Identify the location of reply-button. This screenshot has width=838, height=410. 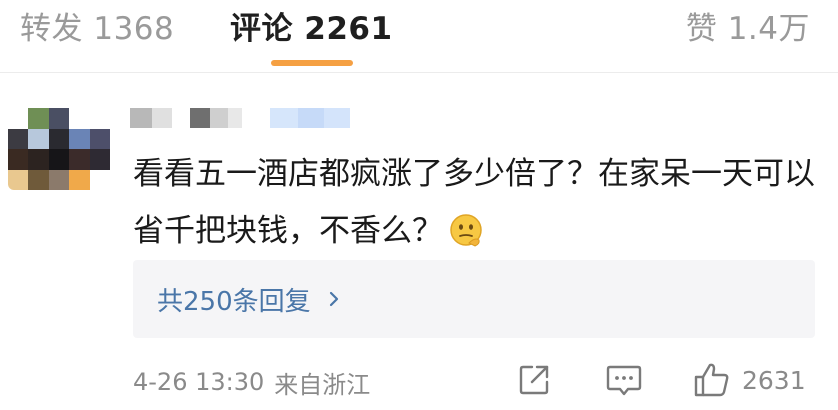
(624, 380).